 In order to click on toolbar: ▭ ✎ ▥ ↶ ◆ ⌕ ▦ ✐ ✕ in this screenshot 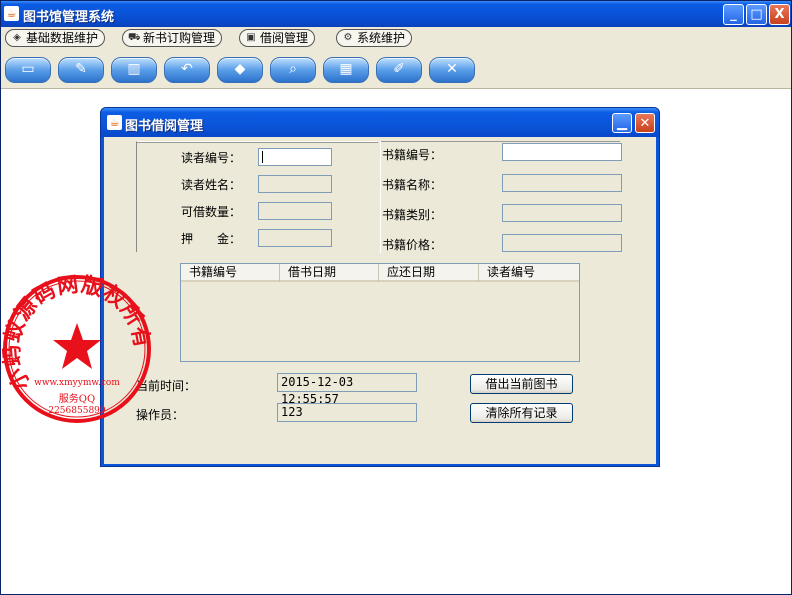, I will do `click(396, 69)`.